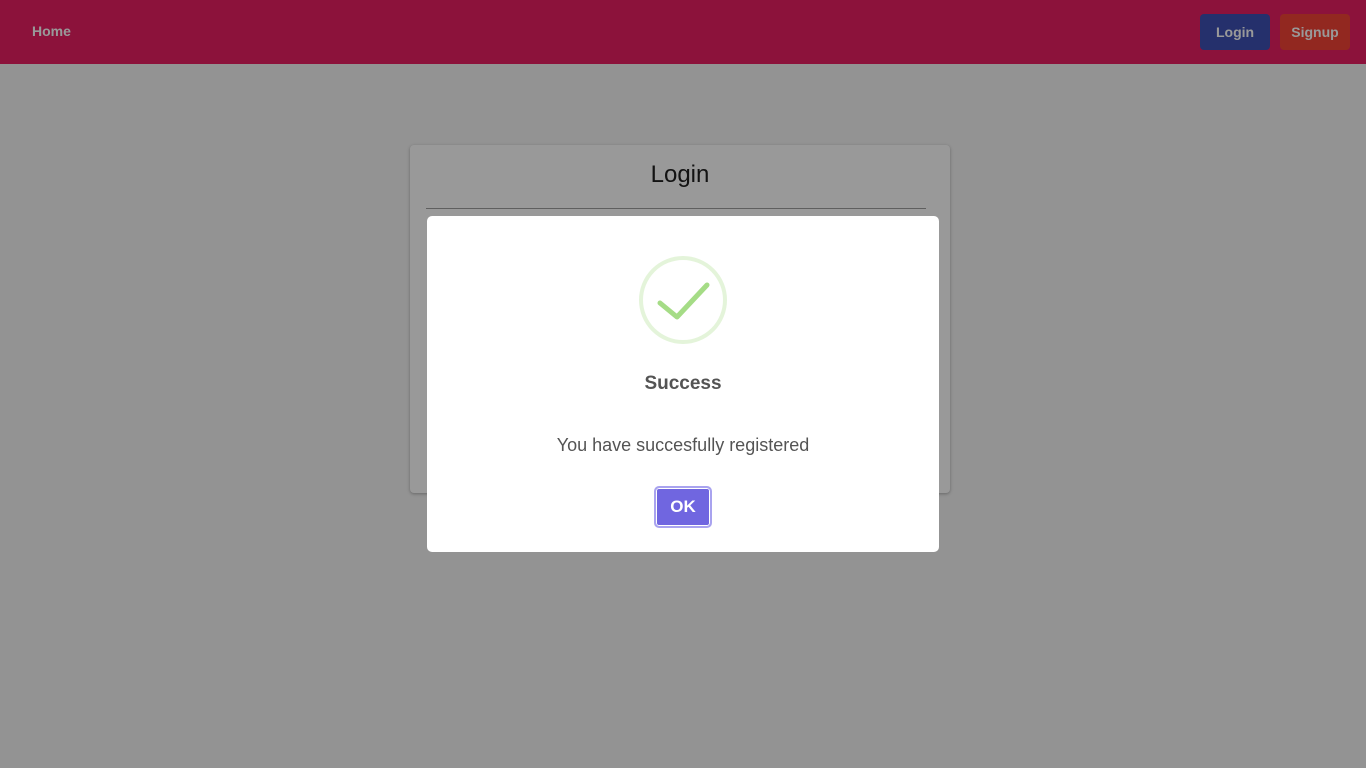  I want to click on ok-button: OK, so click(683, 507).